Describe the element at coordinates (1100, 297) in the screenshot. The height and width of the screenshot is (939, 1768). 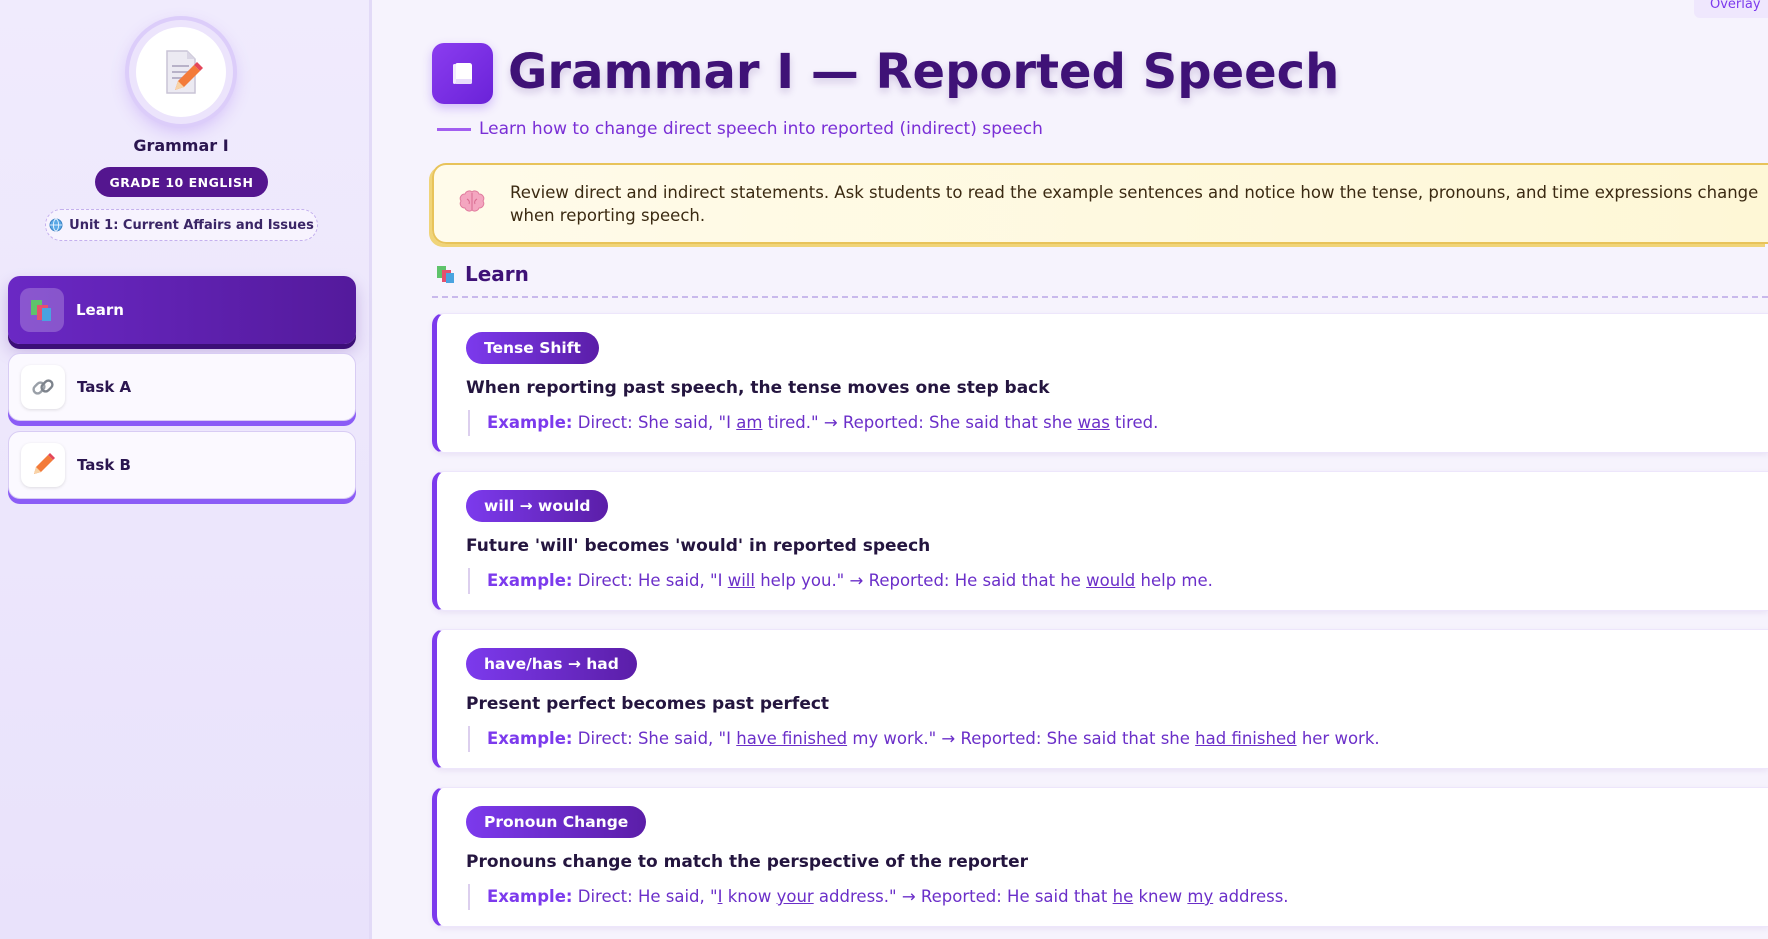
I see `section-divider` at that location.